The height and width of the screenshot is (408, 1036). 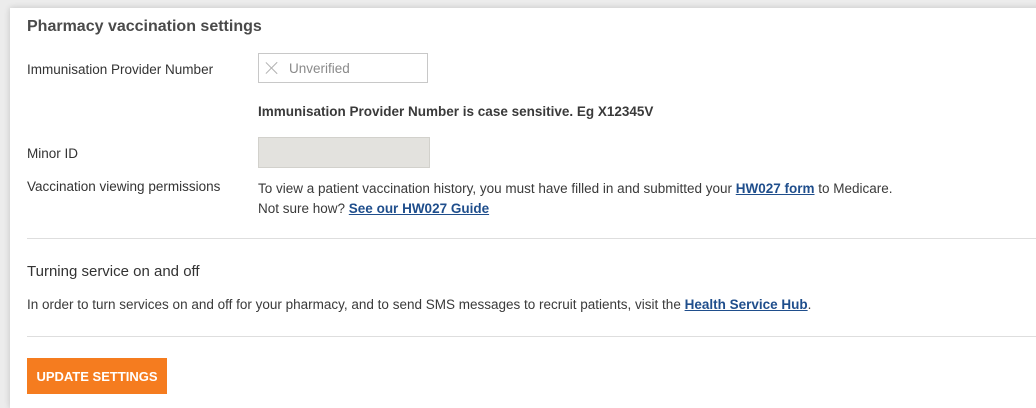 I want to click on minor-id-field, so click(x=344, y=152).